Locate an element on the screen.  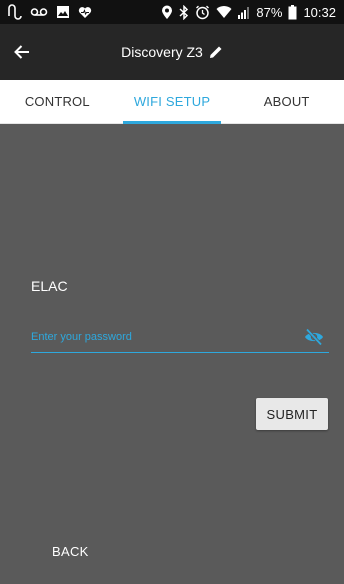
signal-icon is located at coordinates (244, 12).